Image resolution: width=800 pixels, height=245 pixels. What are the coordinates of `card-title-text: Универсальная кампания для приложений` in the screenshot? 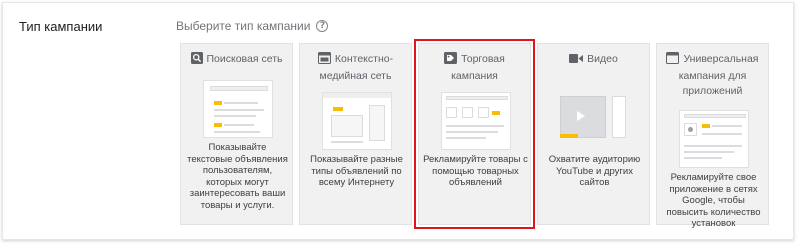 It's located at (718, 75).